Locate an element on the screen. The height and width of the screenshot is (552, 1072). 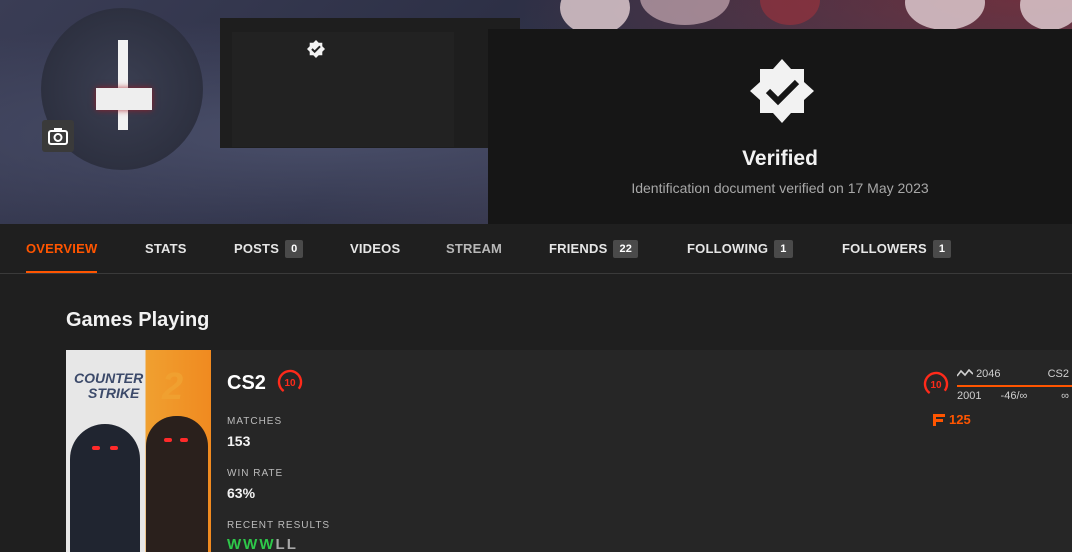
cover-logo-number: 2 is located at coordinates (173, 387).